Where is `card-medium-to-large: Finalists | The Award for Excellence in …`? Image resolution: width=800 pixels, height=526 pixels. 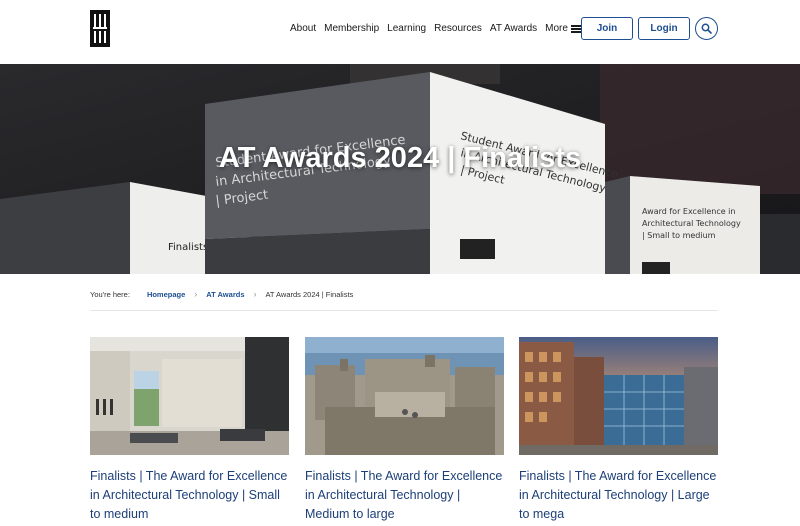
card-medium-to-large: Finalists | The Award for Excellence in … is located at coordinates (404, 430).